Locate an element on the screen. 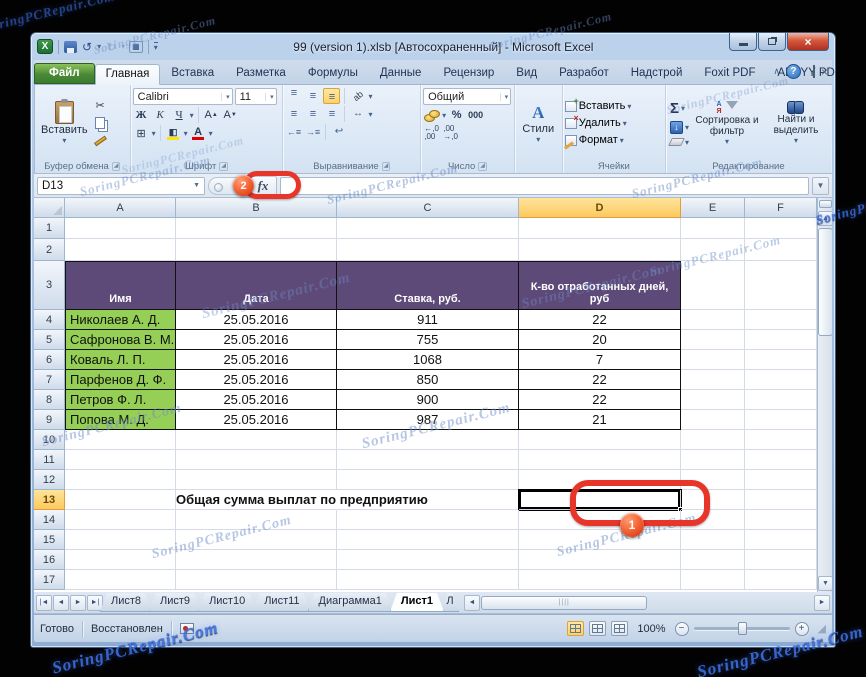 The image size is (866, 677). cell-A5: Сафронова В. М. is located at coordinates (120, 340).